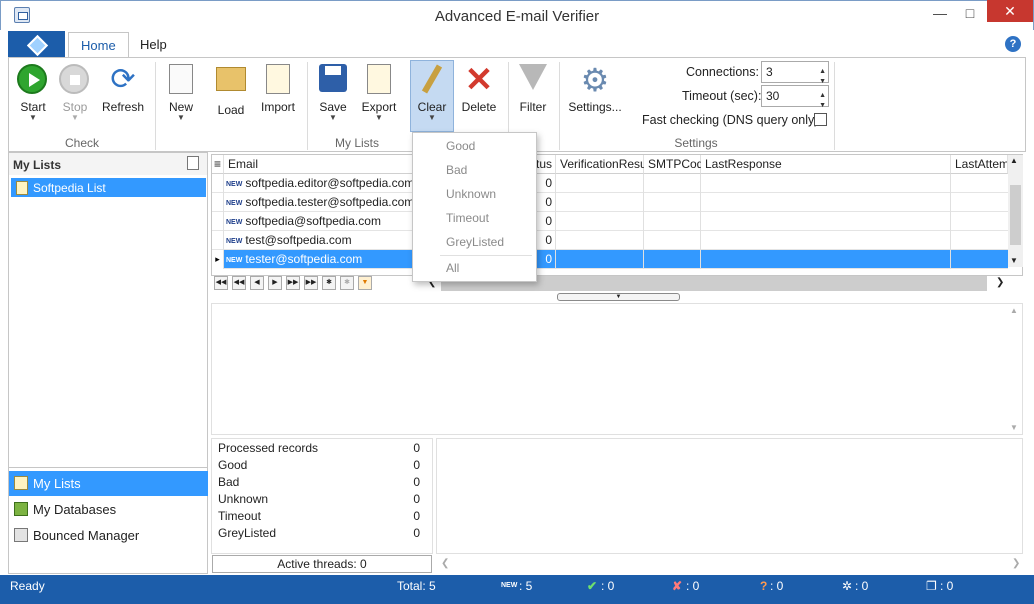 Image resolution: width=1034 pixels, height=604 pixels. I want to click on new-badge: NEW, so click(234, 241).